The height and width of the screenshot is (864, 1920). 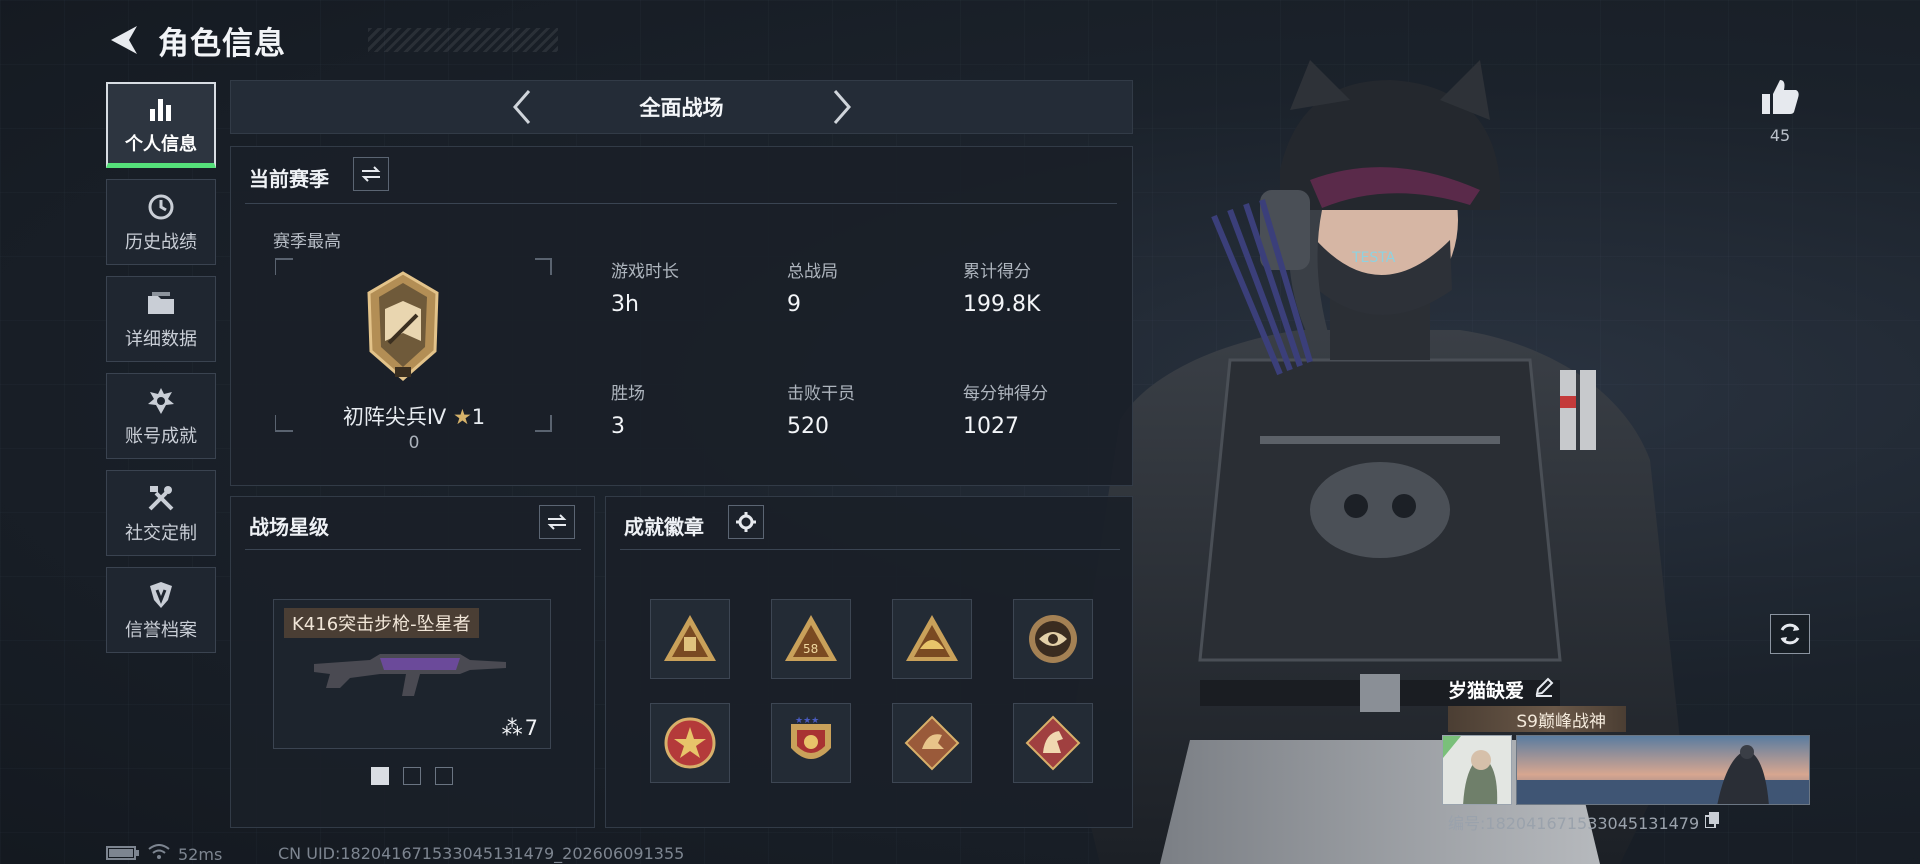 I want to click on folder-icon, so click(x=161, y=304).